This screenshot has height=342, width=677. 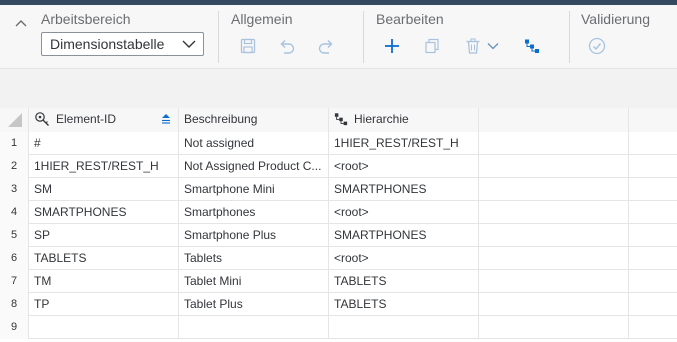 What do you see at coordinates (404, 327) in the screenshot?
I see `hierarchy-cell` at bounding box center [404, 327].